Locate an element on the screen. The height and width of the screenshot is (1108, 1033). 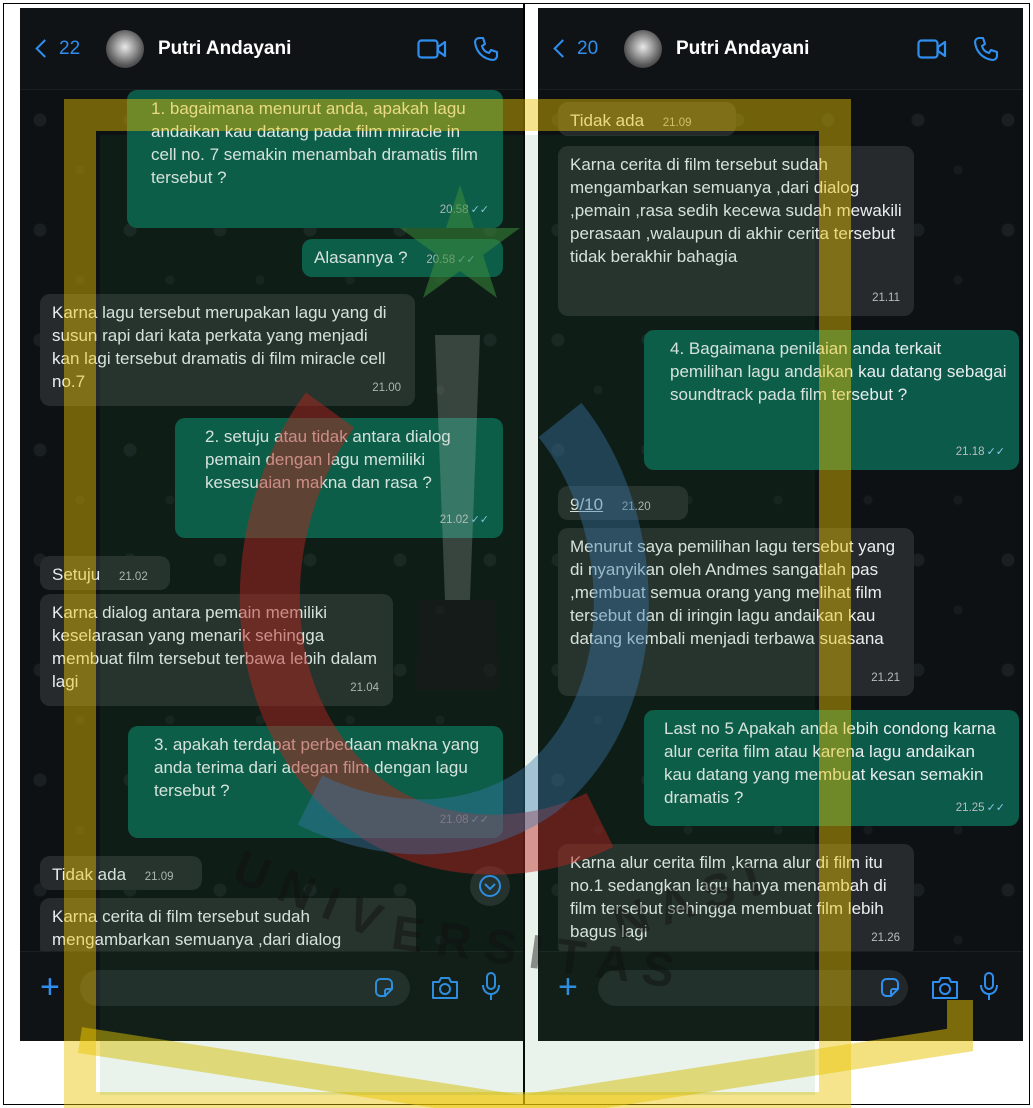
column-divider is located at coordinates (524, 554).